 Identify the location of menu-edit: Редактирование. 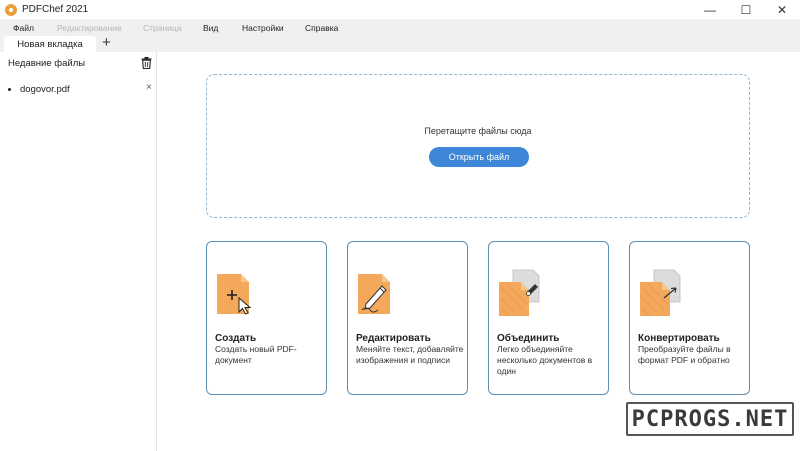
(89, 28).